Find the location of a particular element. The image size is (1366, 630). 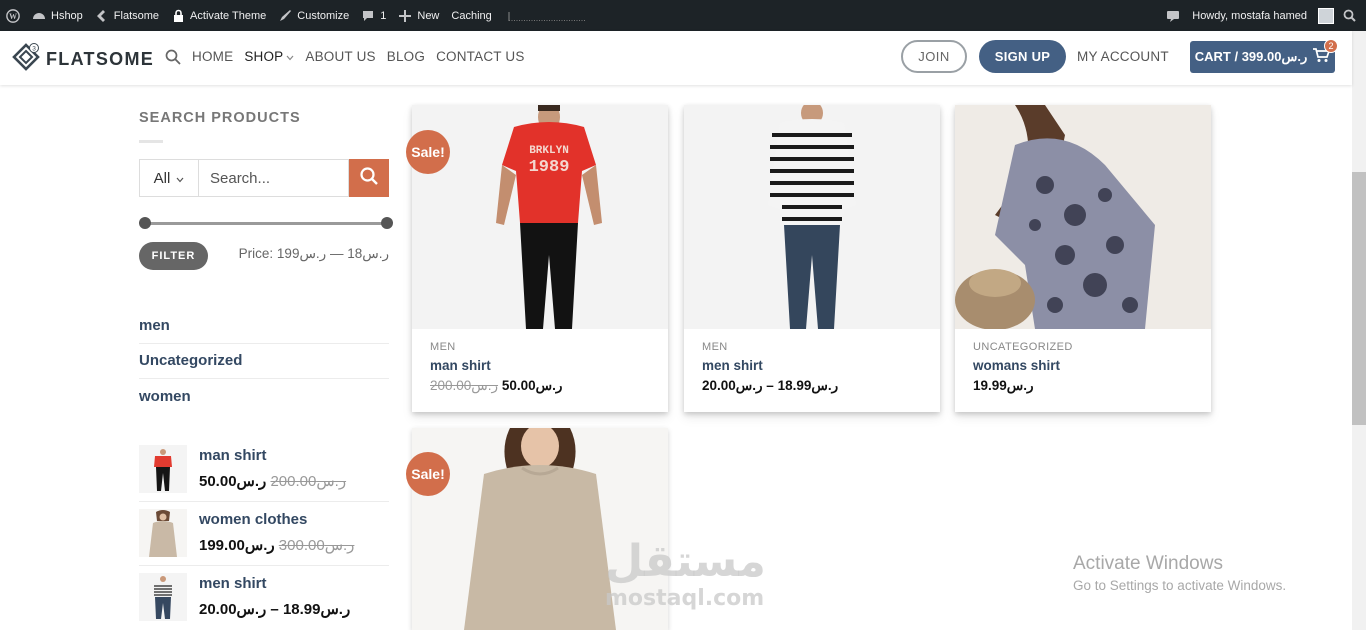

theme-link: Flatsome is located at coordinates (127, 15).